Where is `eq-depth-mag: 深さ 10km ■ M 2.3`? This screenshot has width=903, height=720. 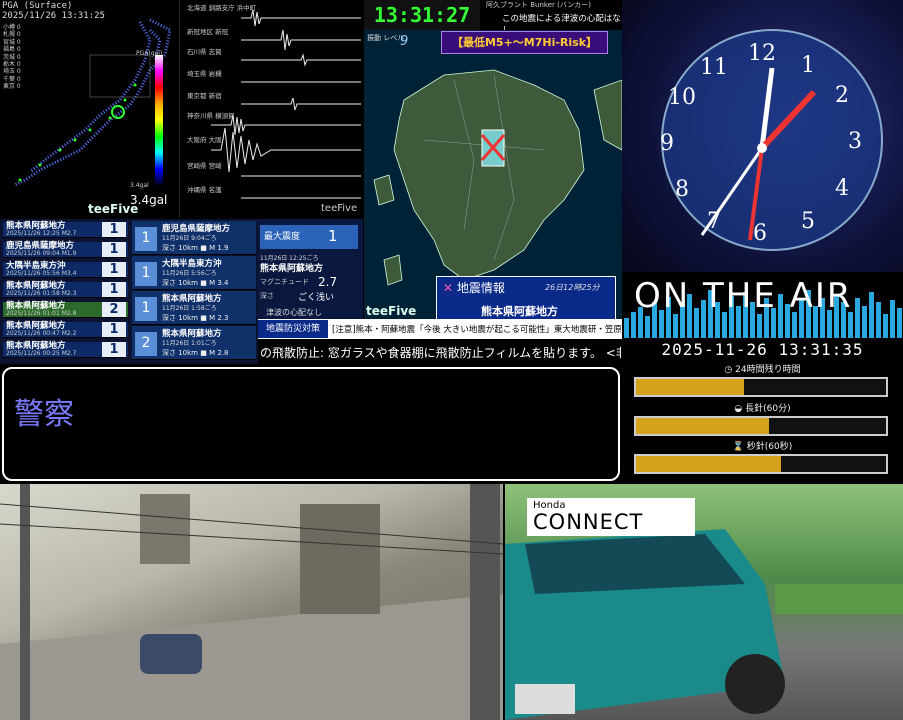
eq-depth-mag: 深さ 10km ■ M 2.3 is located at coordinates (195, 318).